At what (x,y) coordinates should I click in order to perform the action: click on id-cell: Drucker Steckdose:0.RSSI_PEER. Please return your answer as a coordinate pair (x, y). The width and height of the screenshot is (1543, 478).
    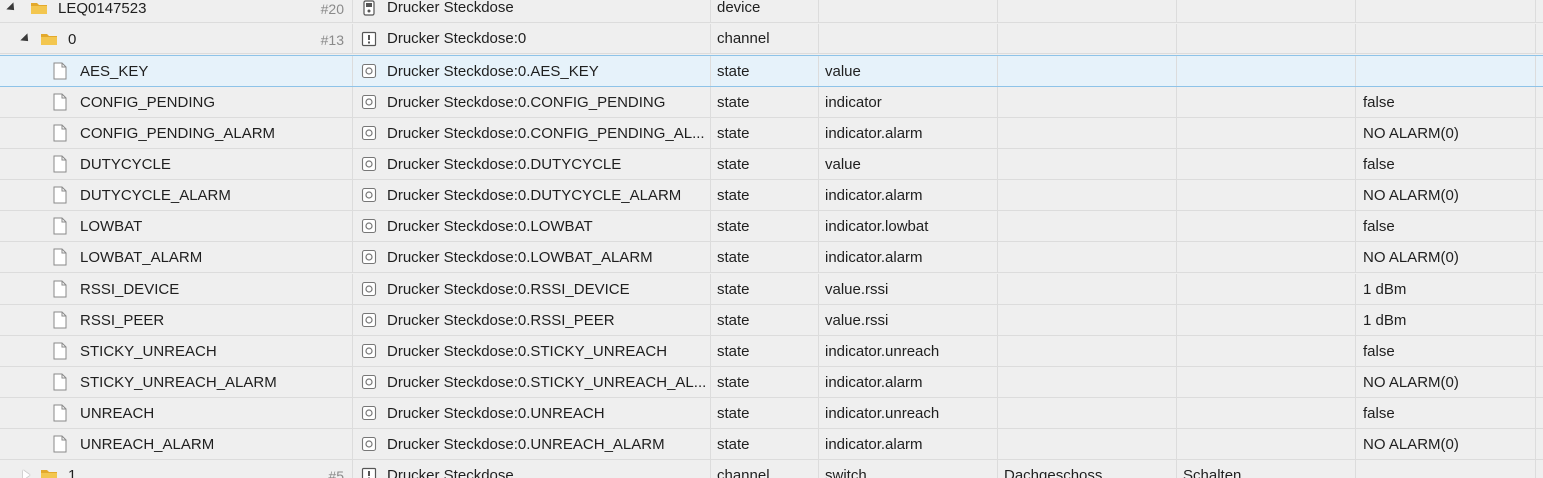
    Looking at the image, I should click on (531, 320).